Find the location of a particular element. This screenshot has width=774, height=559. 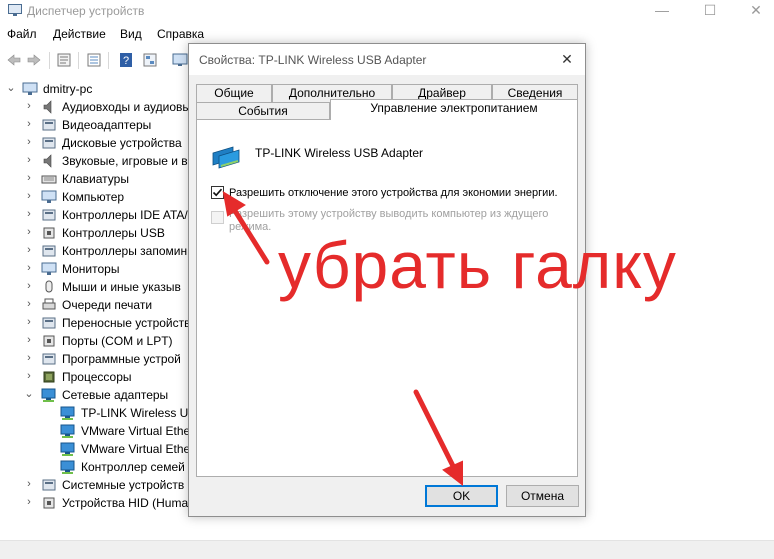

cpu-icon is located at coordinates (49, 377).